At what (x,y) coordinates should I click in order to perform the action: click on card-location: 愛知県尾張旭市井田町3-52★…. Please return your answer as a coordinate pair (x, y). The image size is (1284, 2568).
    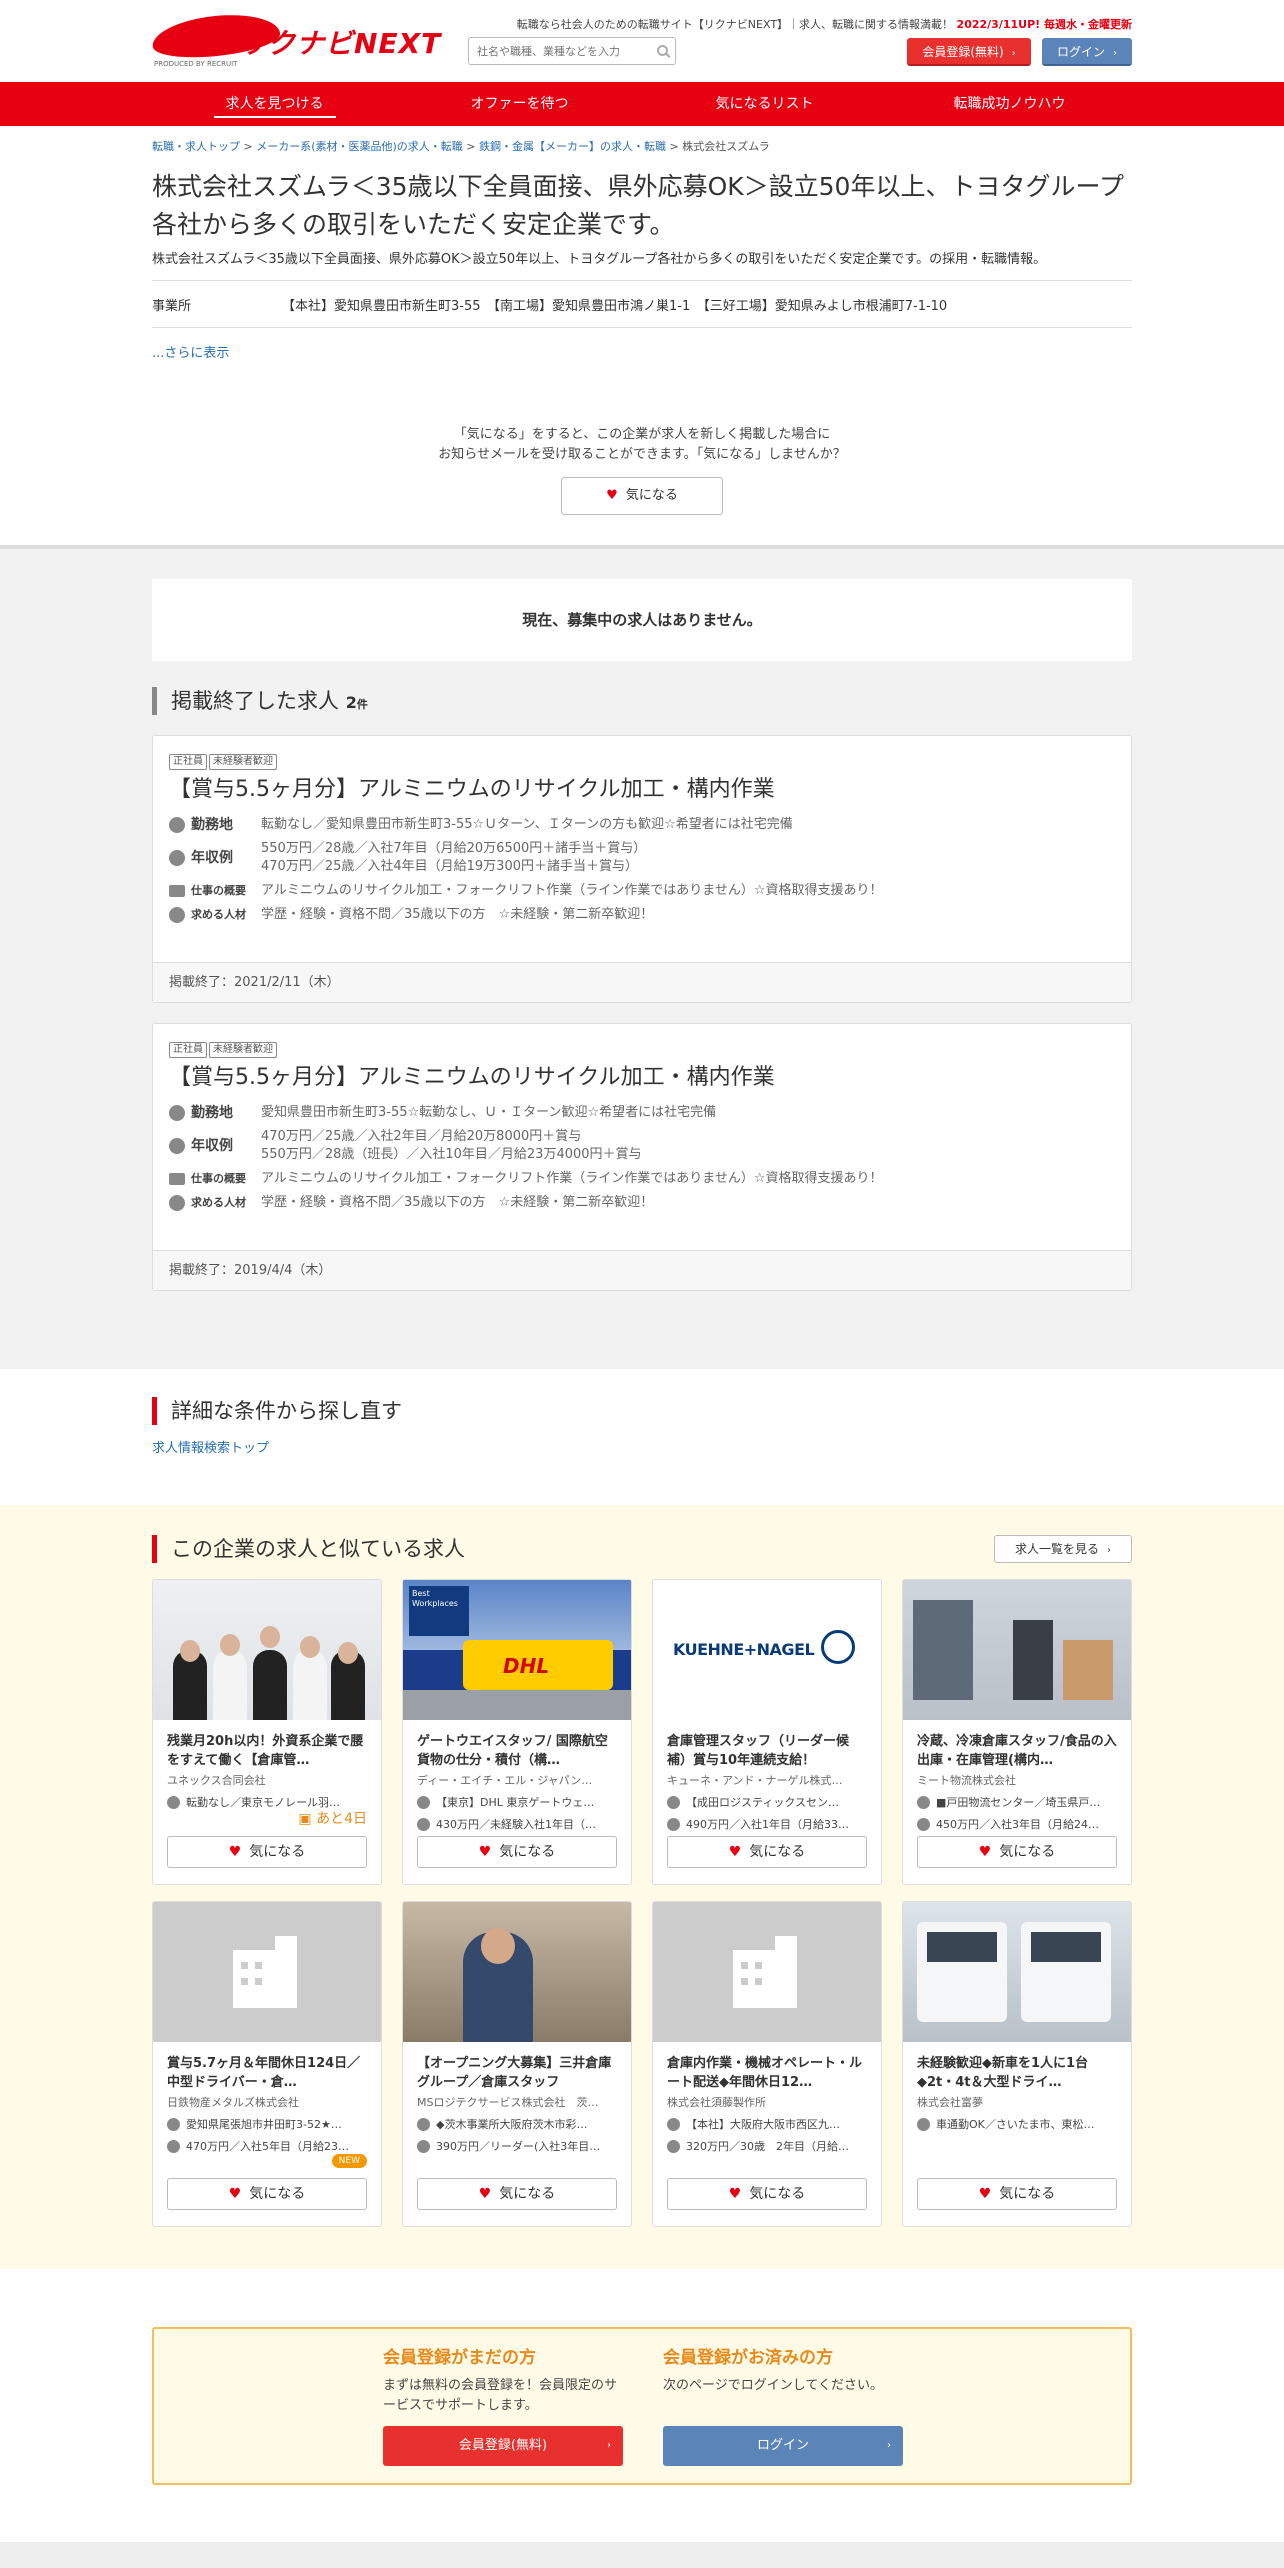
    Looking at the image, I should click on (267, 2124).